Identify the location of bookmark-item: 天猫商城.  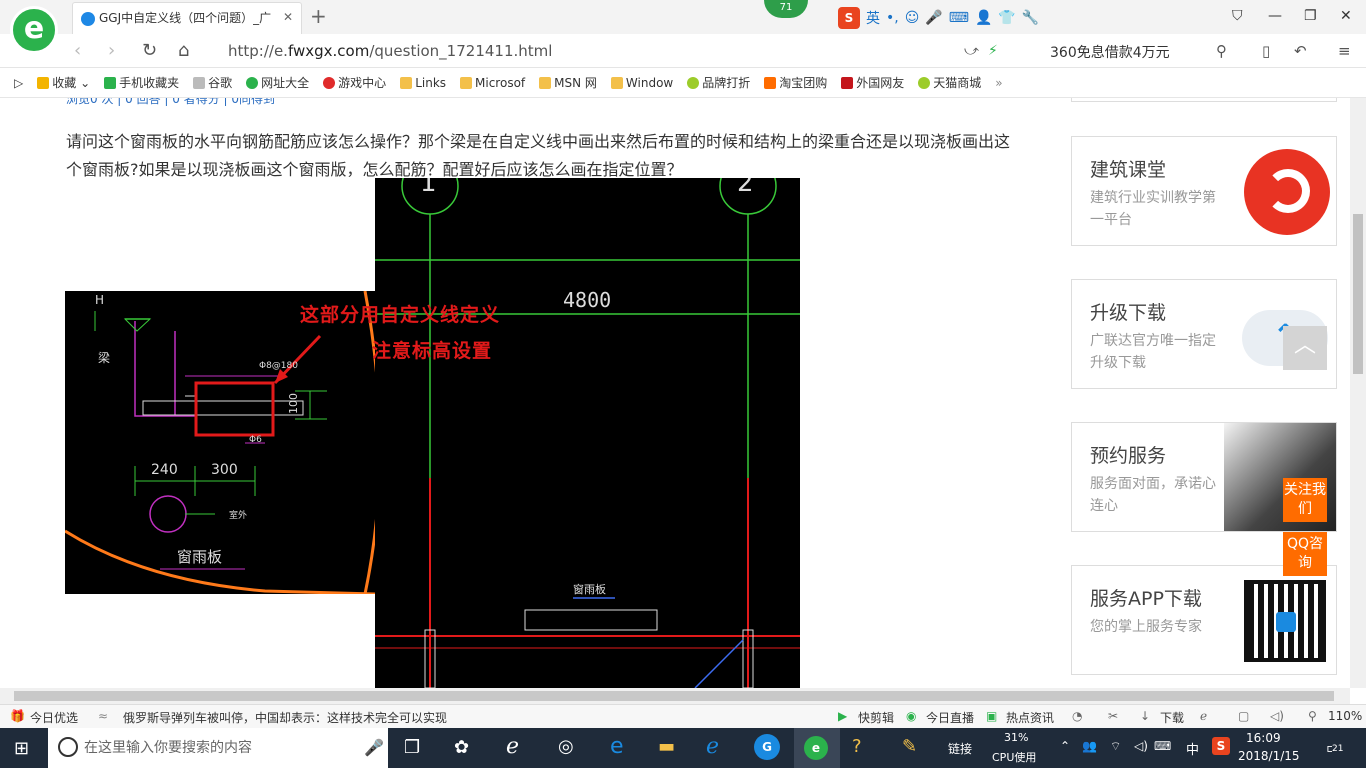
(949, 82).